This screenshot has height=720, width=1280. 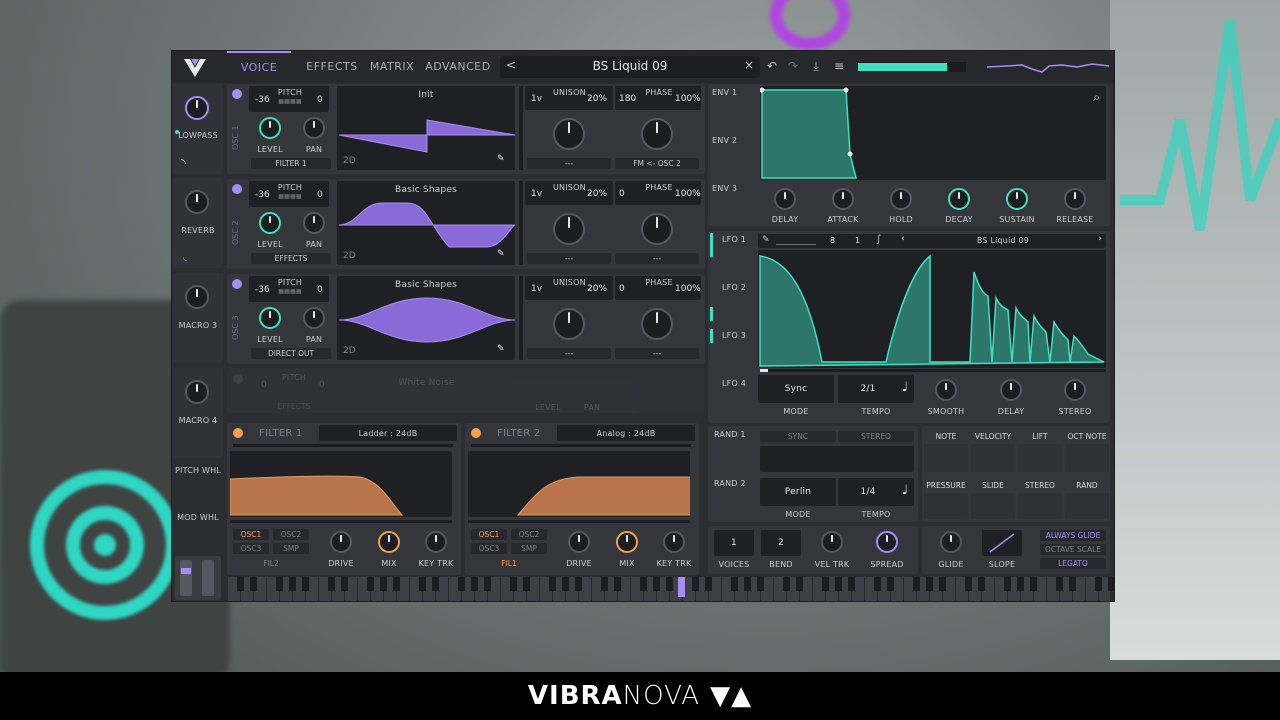 What do you see at coordinates (388, 433) in the screenshot?
I see `filter-1-type-select: Ladder : 24dB` at bounding box center [388, 433].